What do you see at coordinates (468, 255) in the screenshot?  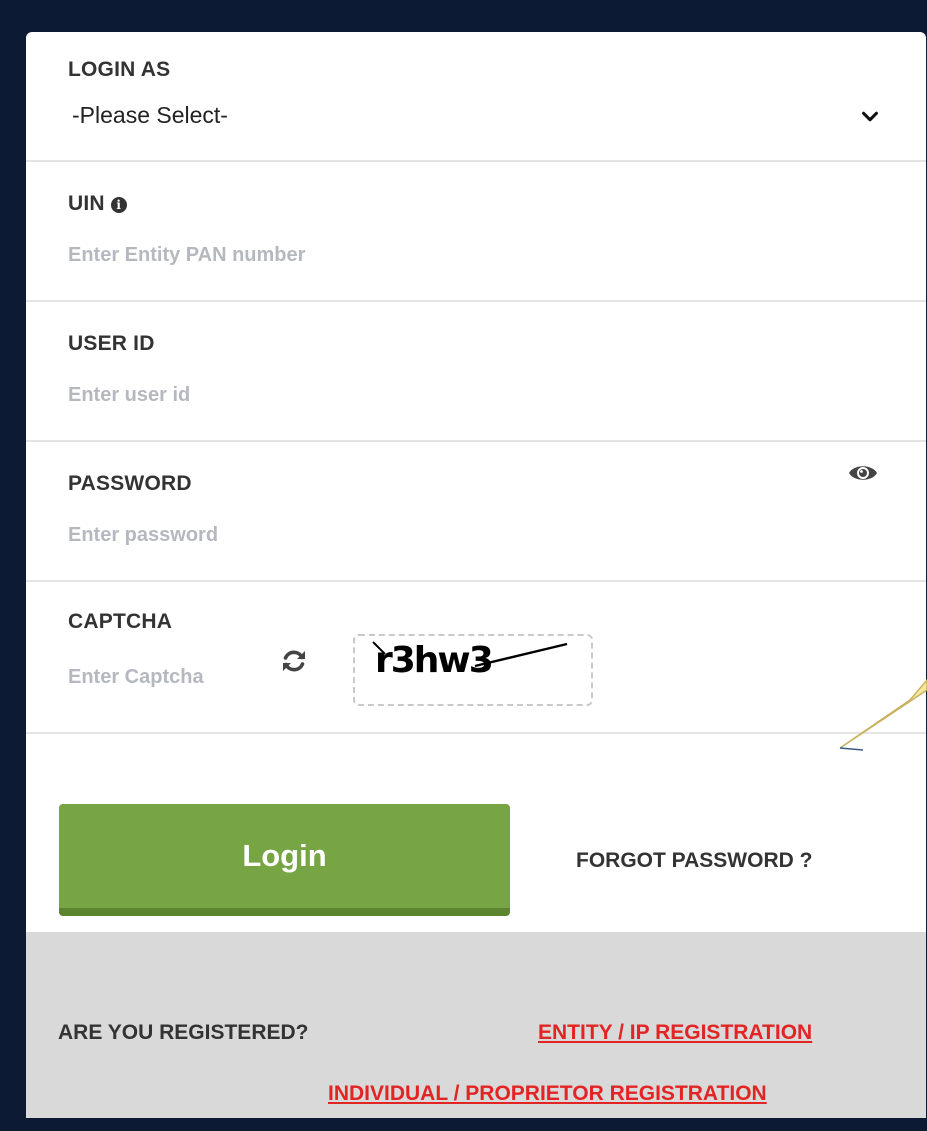 I see `uin-input: Enter Entity PAN number` at bounding box center [468, 255].